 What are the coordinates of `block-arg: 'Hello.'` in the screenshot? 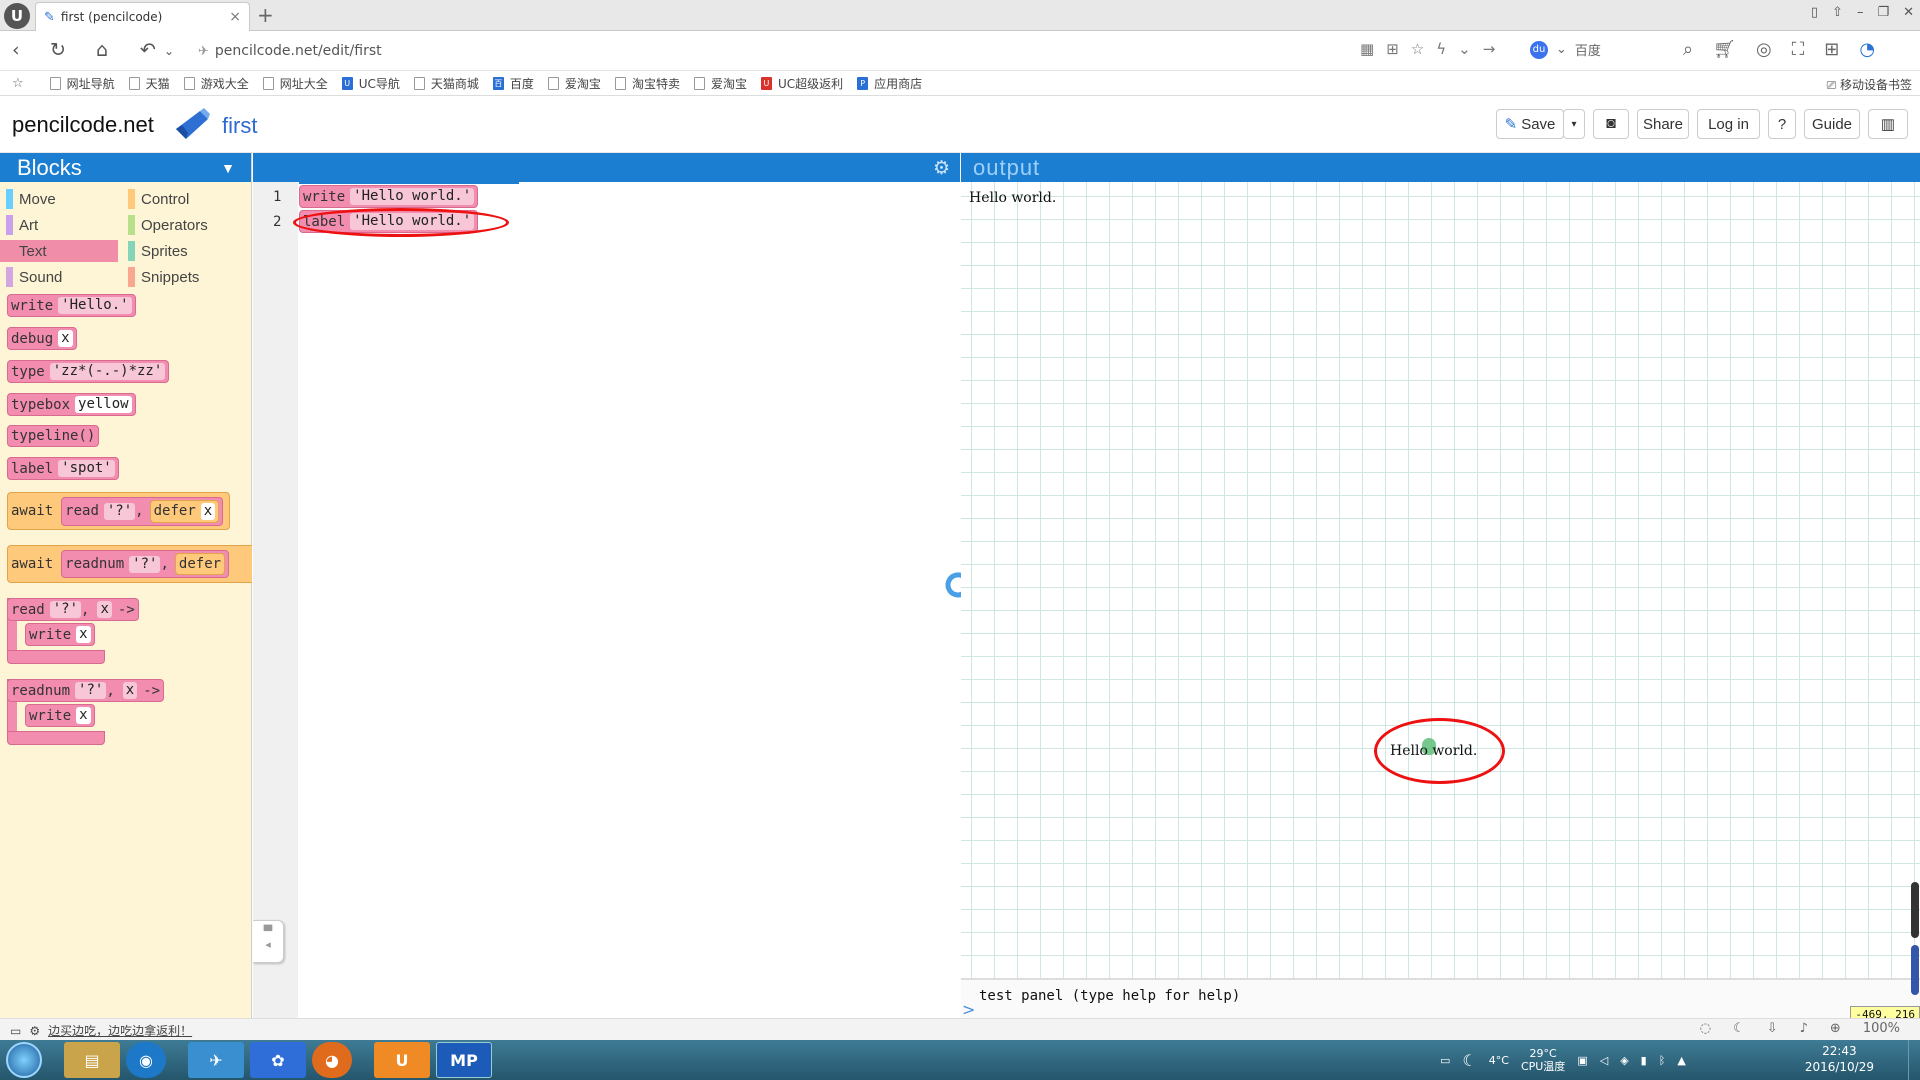 It's located at (95, 305).